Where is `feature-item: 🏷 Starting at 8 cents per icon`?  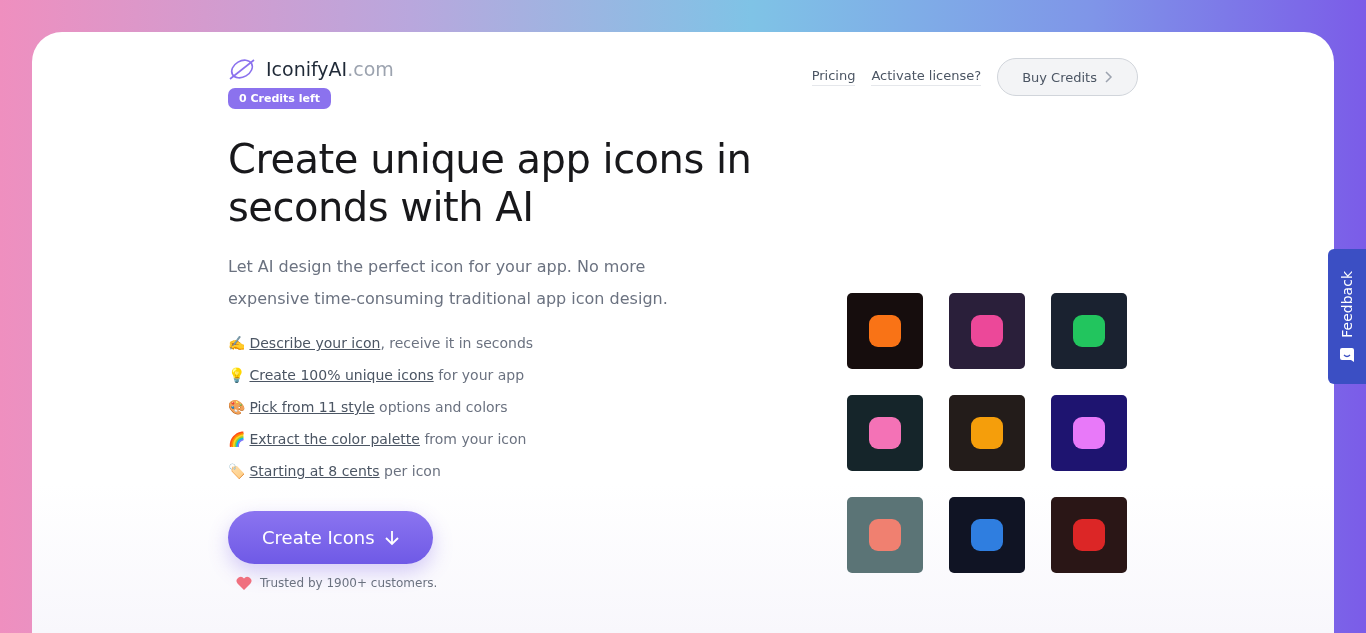 feature-item: 🏷 Starting at 8 cents per icon is located at coordinates (335, 471).